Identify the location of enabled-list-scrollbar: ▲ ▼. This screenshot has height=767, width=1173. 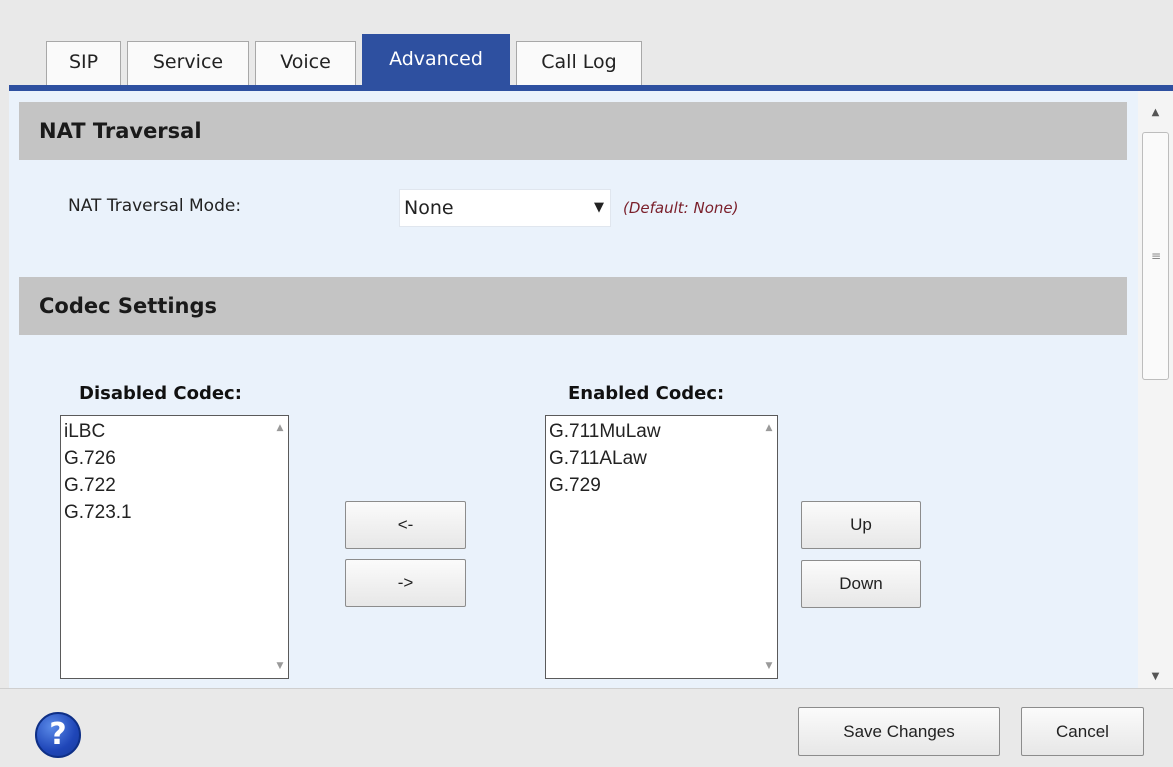
(769, 547).